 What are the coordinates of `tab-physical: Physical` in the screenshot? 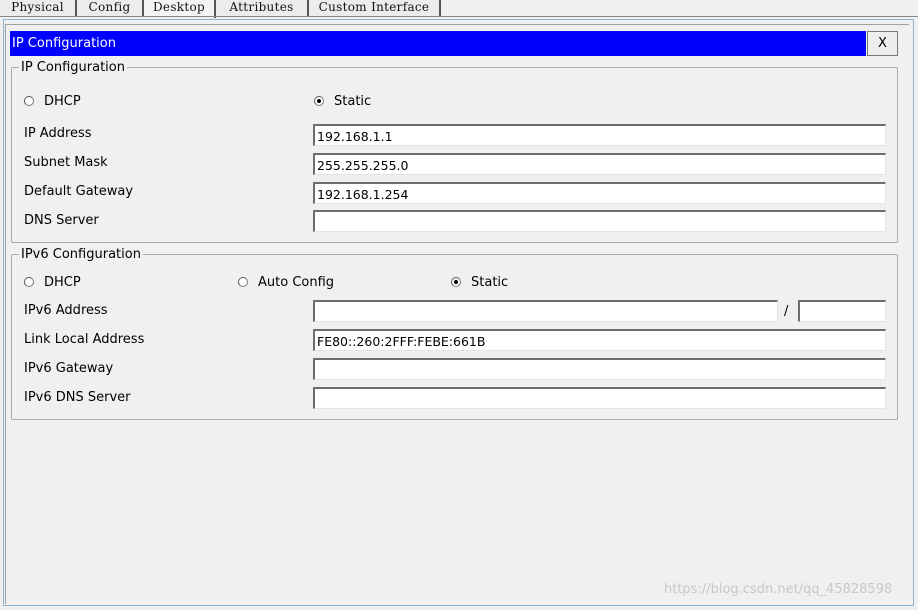 It's located at (38, 8).